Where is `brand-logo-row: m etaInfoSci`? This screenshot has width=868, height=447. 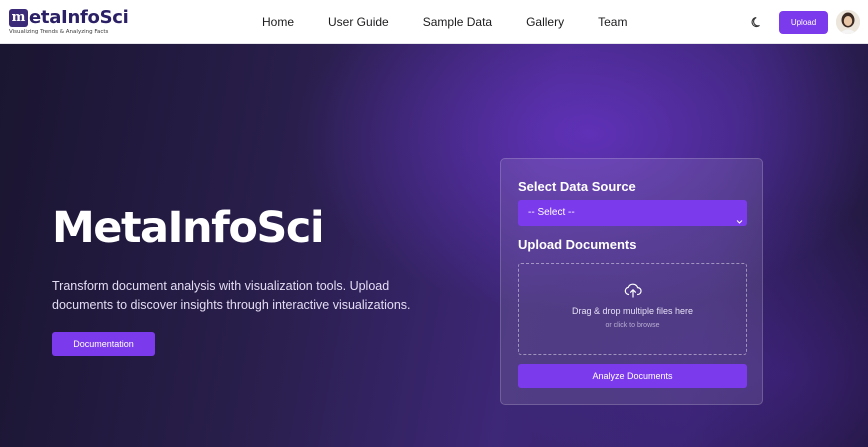
brand-logo-row: m etaInfoSci is located at coordinates (79, 18).